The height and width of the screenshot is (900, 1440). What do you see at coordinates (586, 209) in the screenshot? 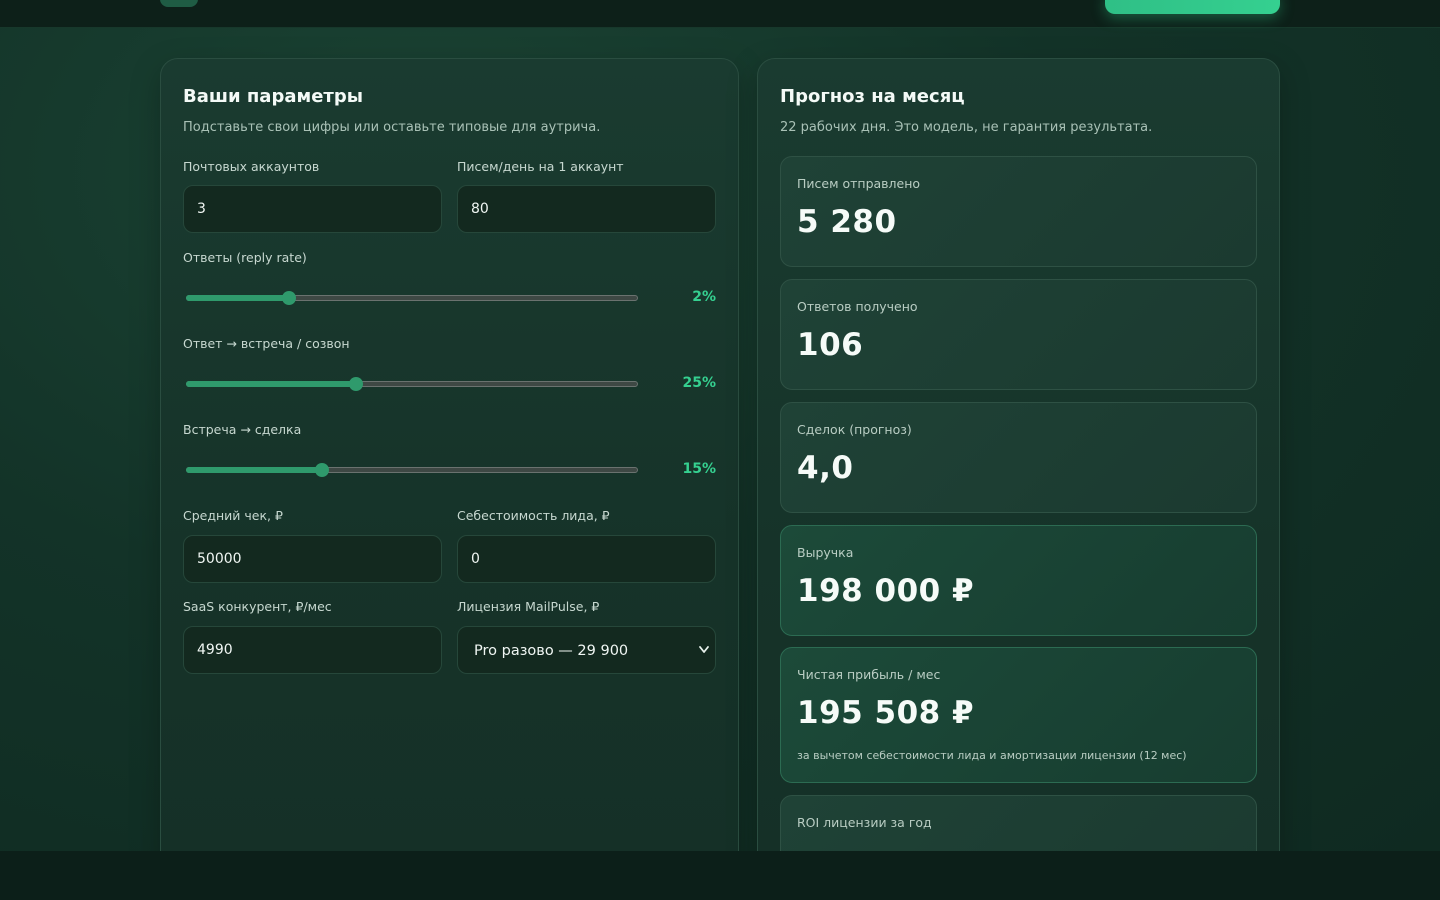
I see `letters-input: 80` at bounding box center [586, 209].